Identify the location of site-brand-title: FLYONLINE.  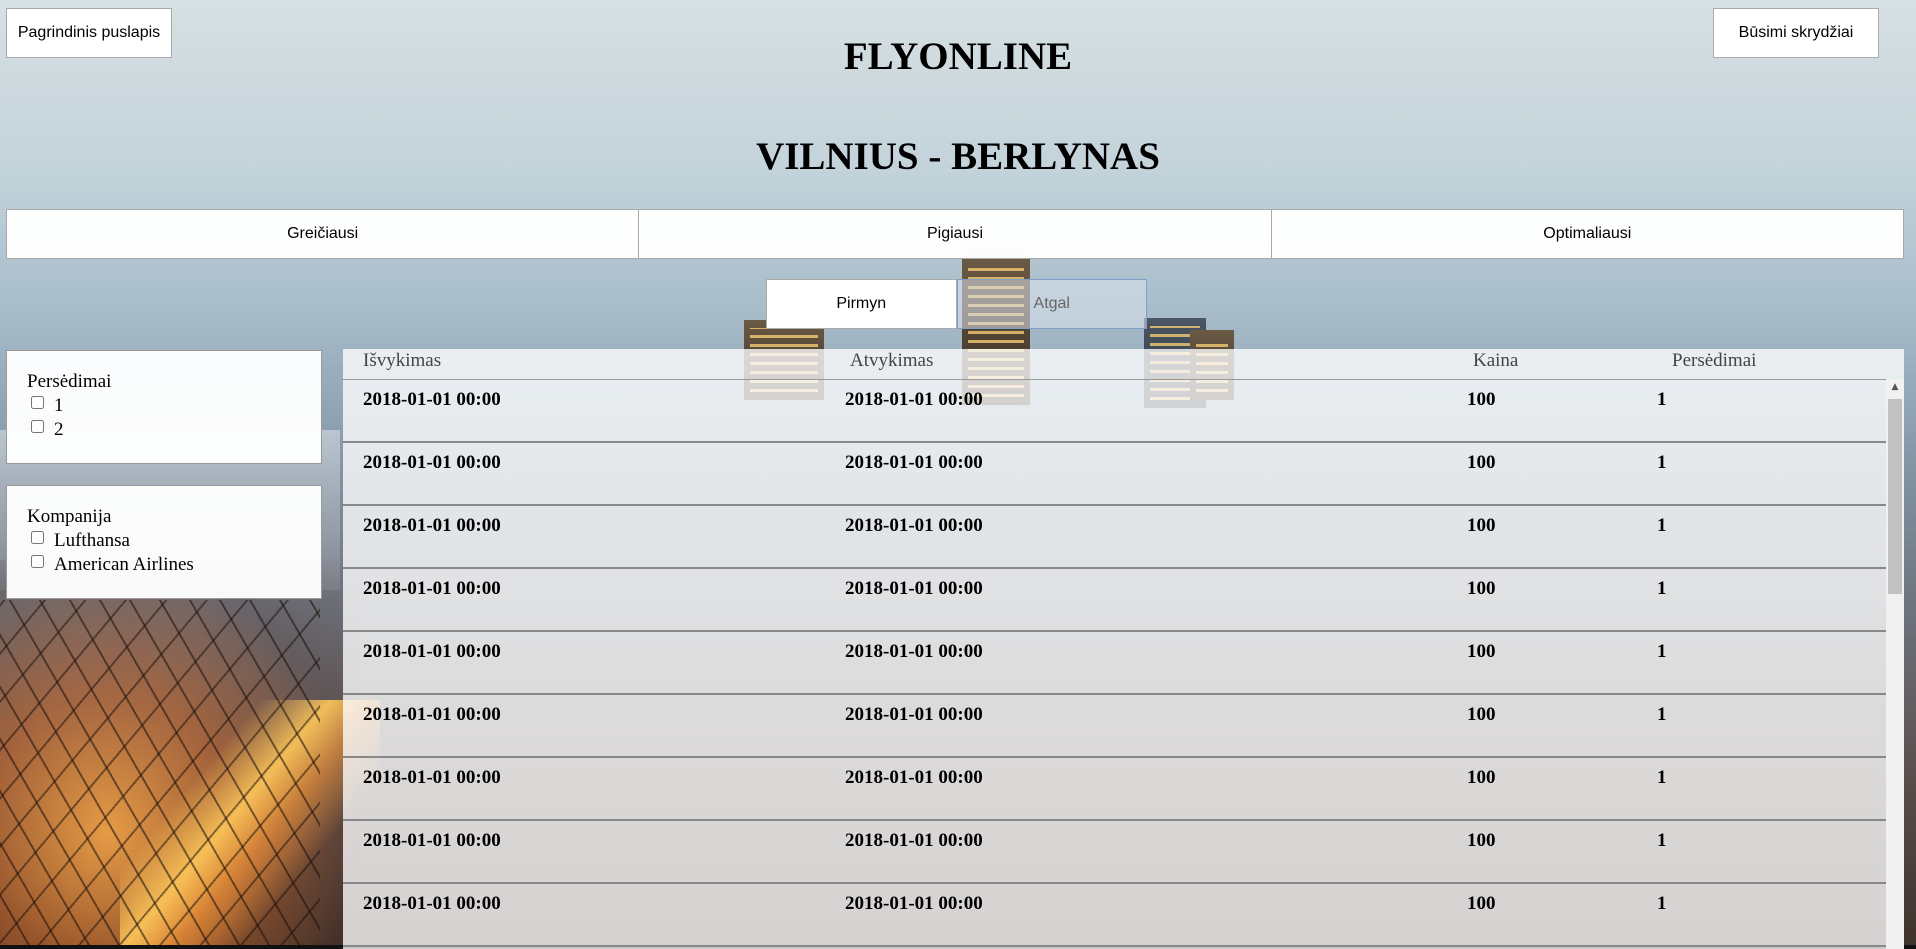
(958, 56).